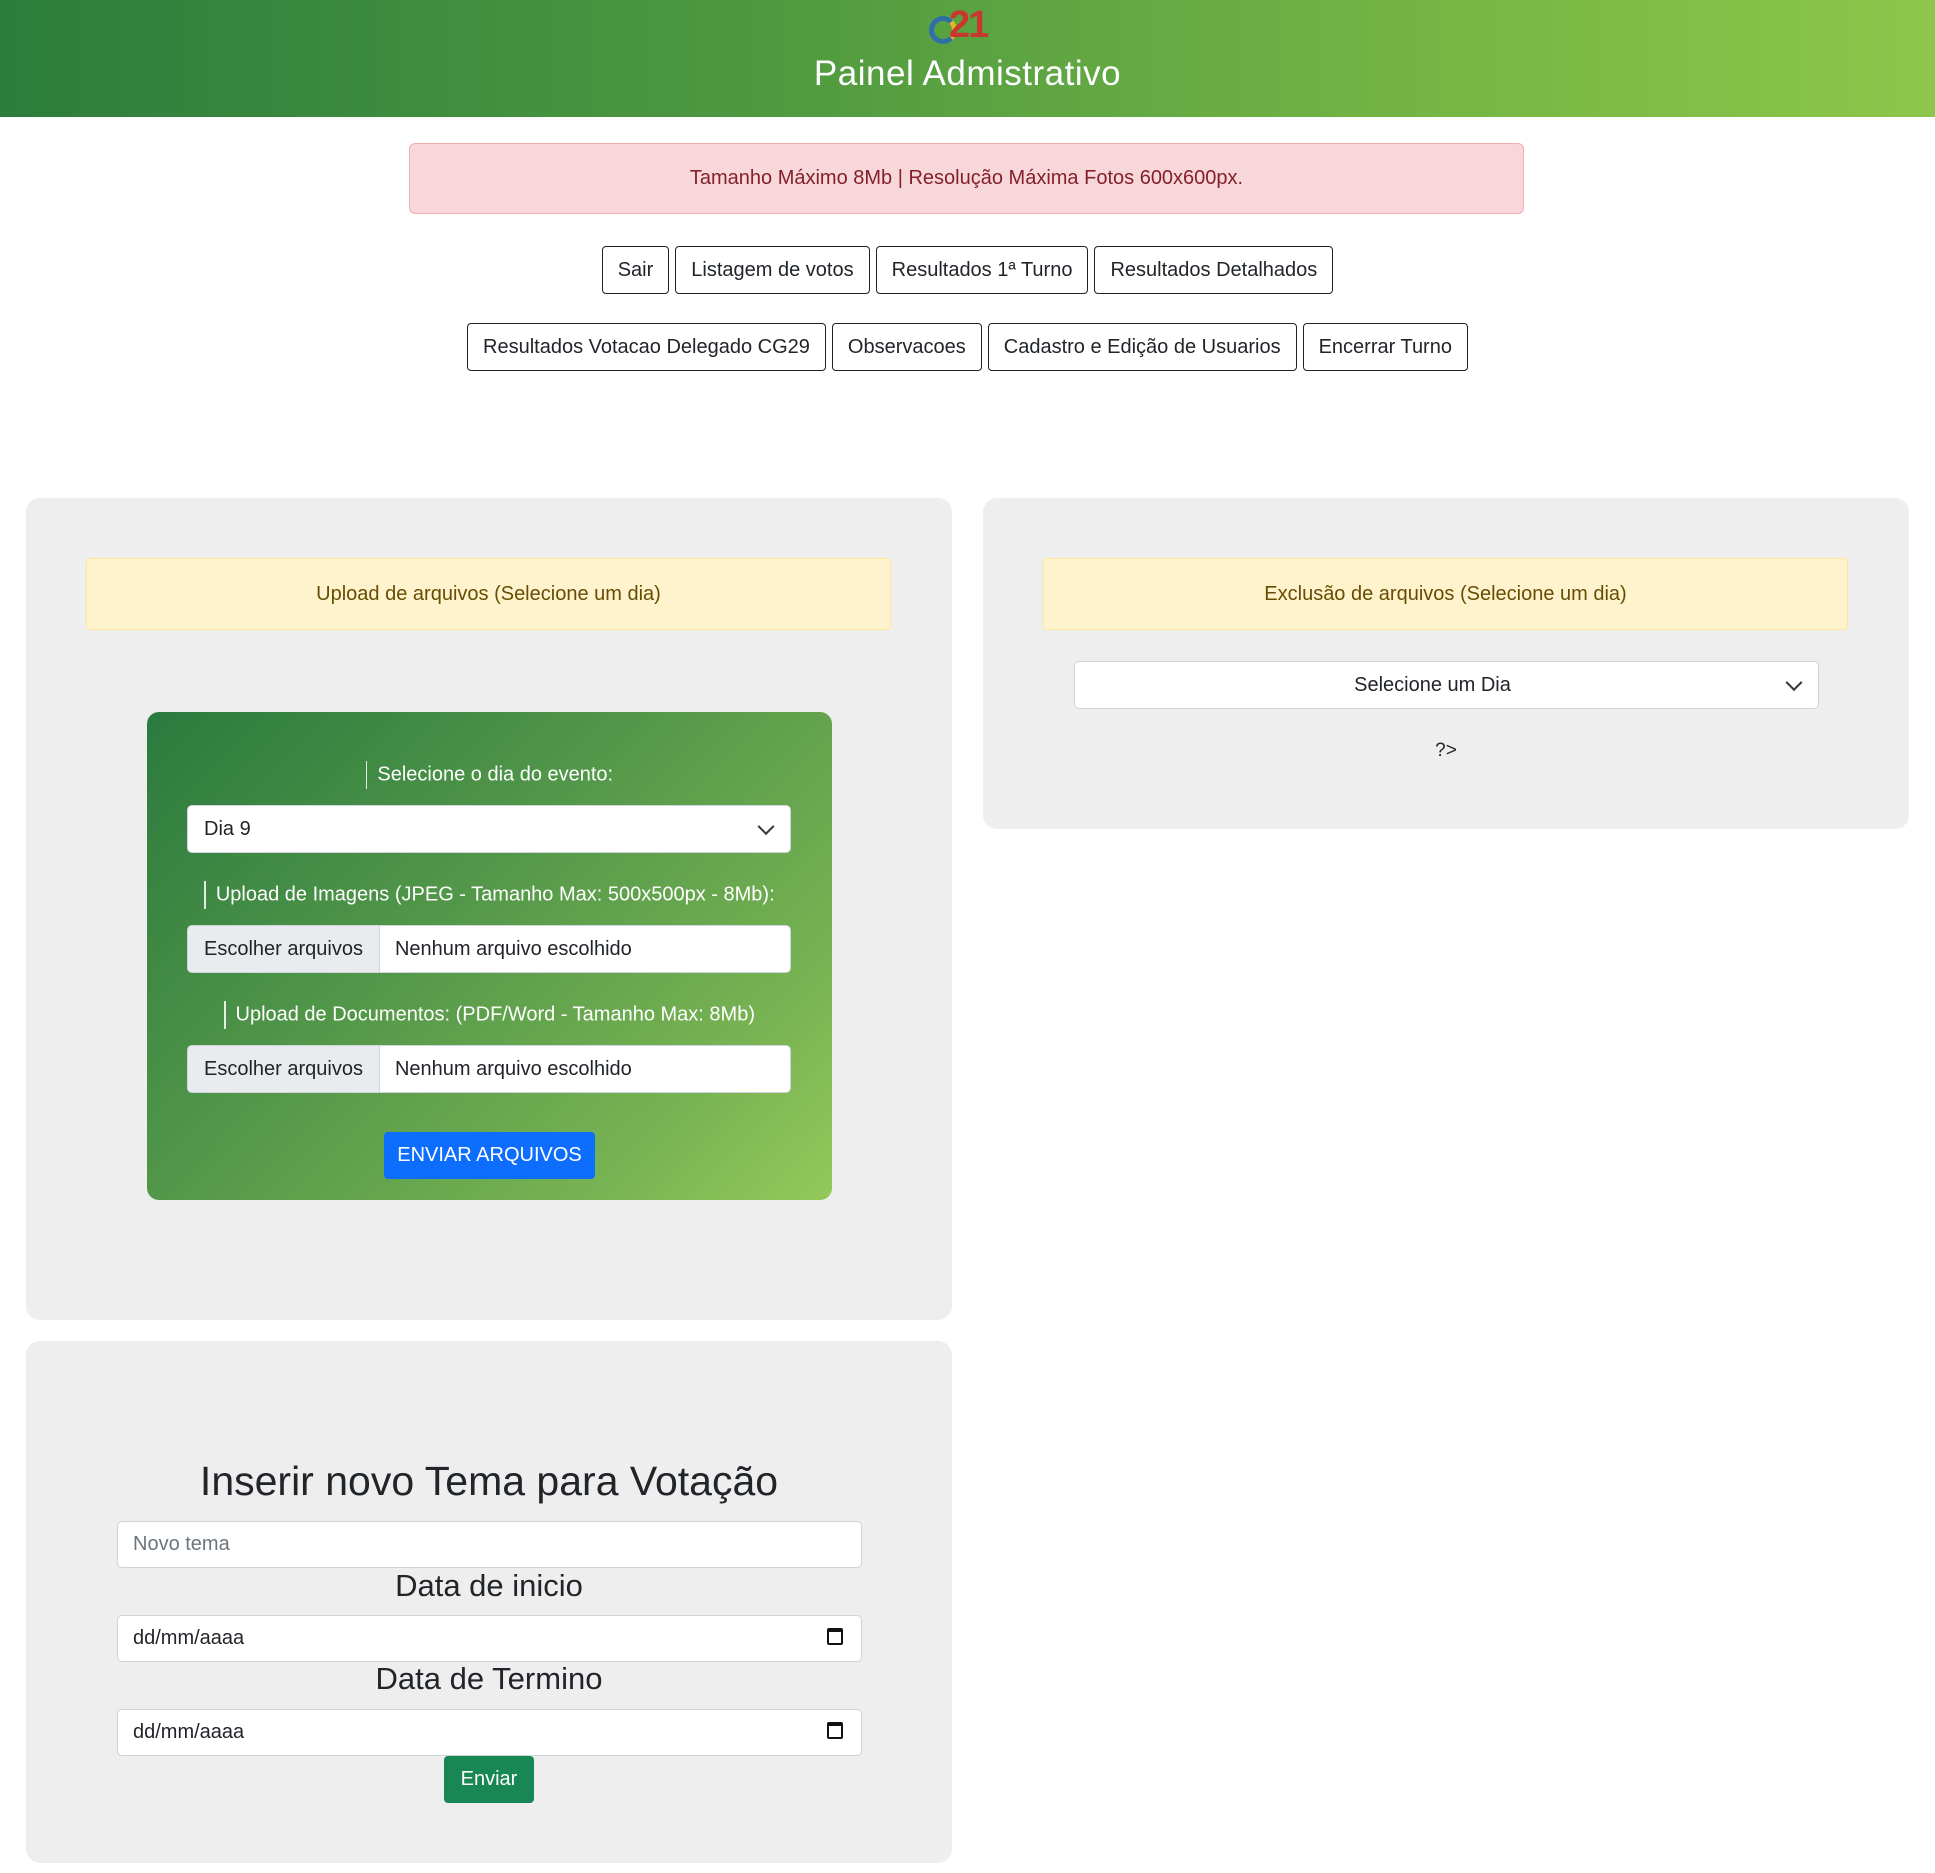  Describe the element at coordinates (489, 1585) in the screenshot. I see `start-date-label: Data de inicio` at that location.